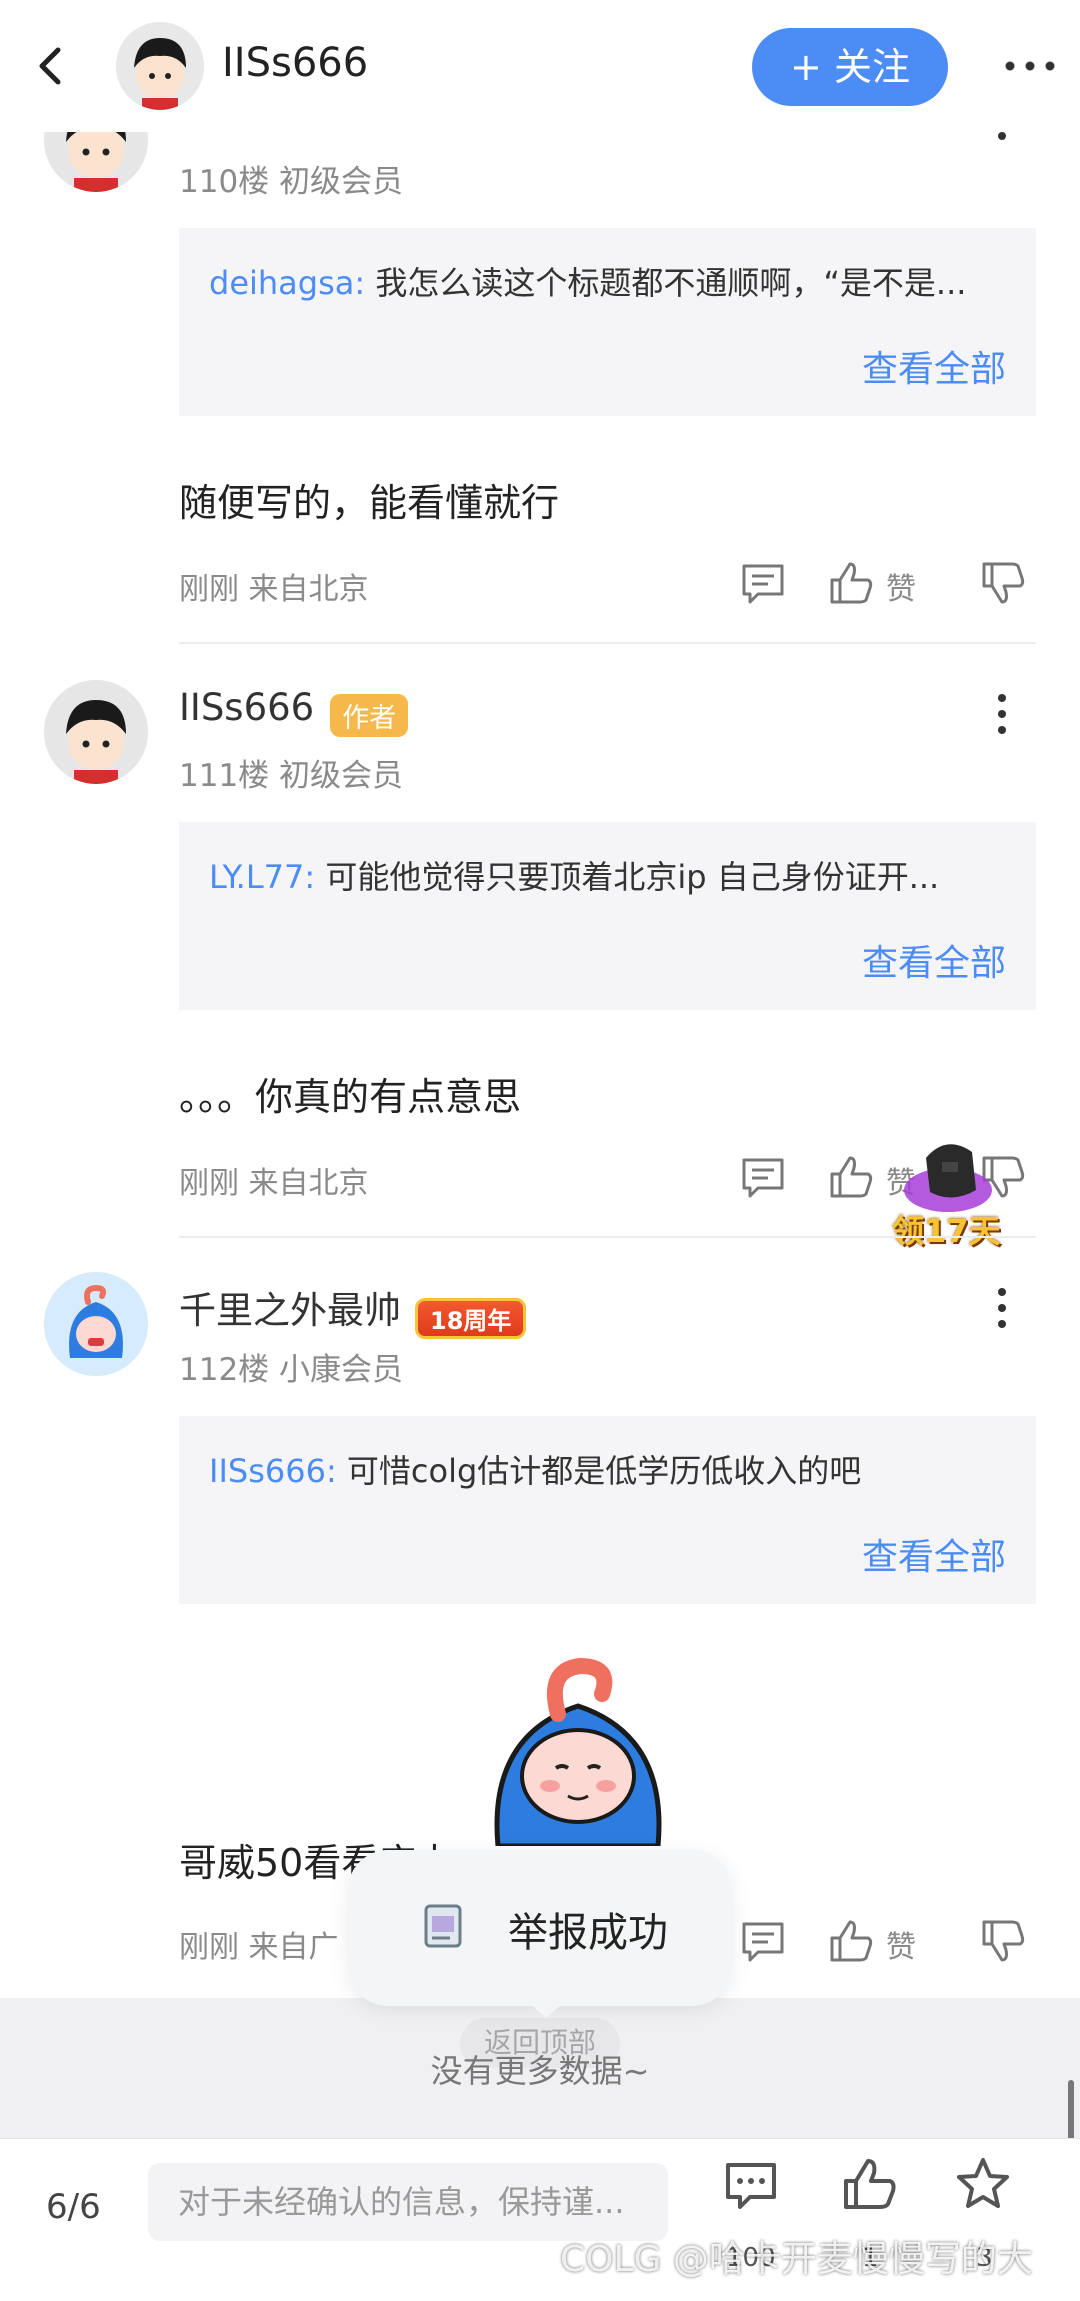  Describe the element at coordinates (246, 707) in the screenshot. I see `username: IISs666` at that location.